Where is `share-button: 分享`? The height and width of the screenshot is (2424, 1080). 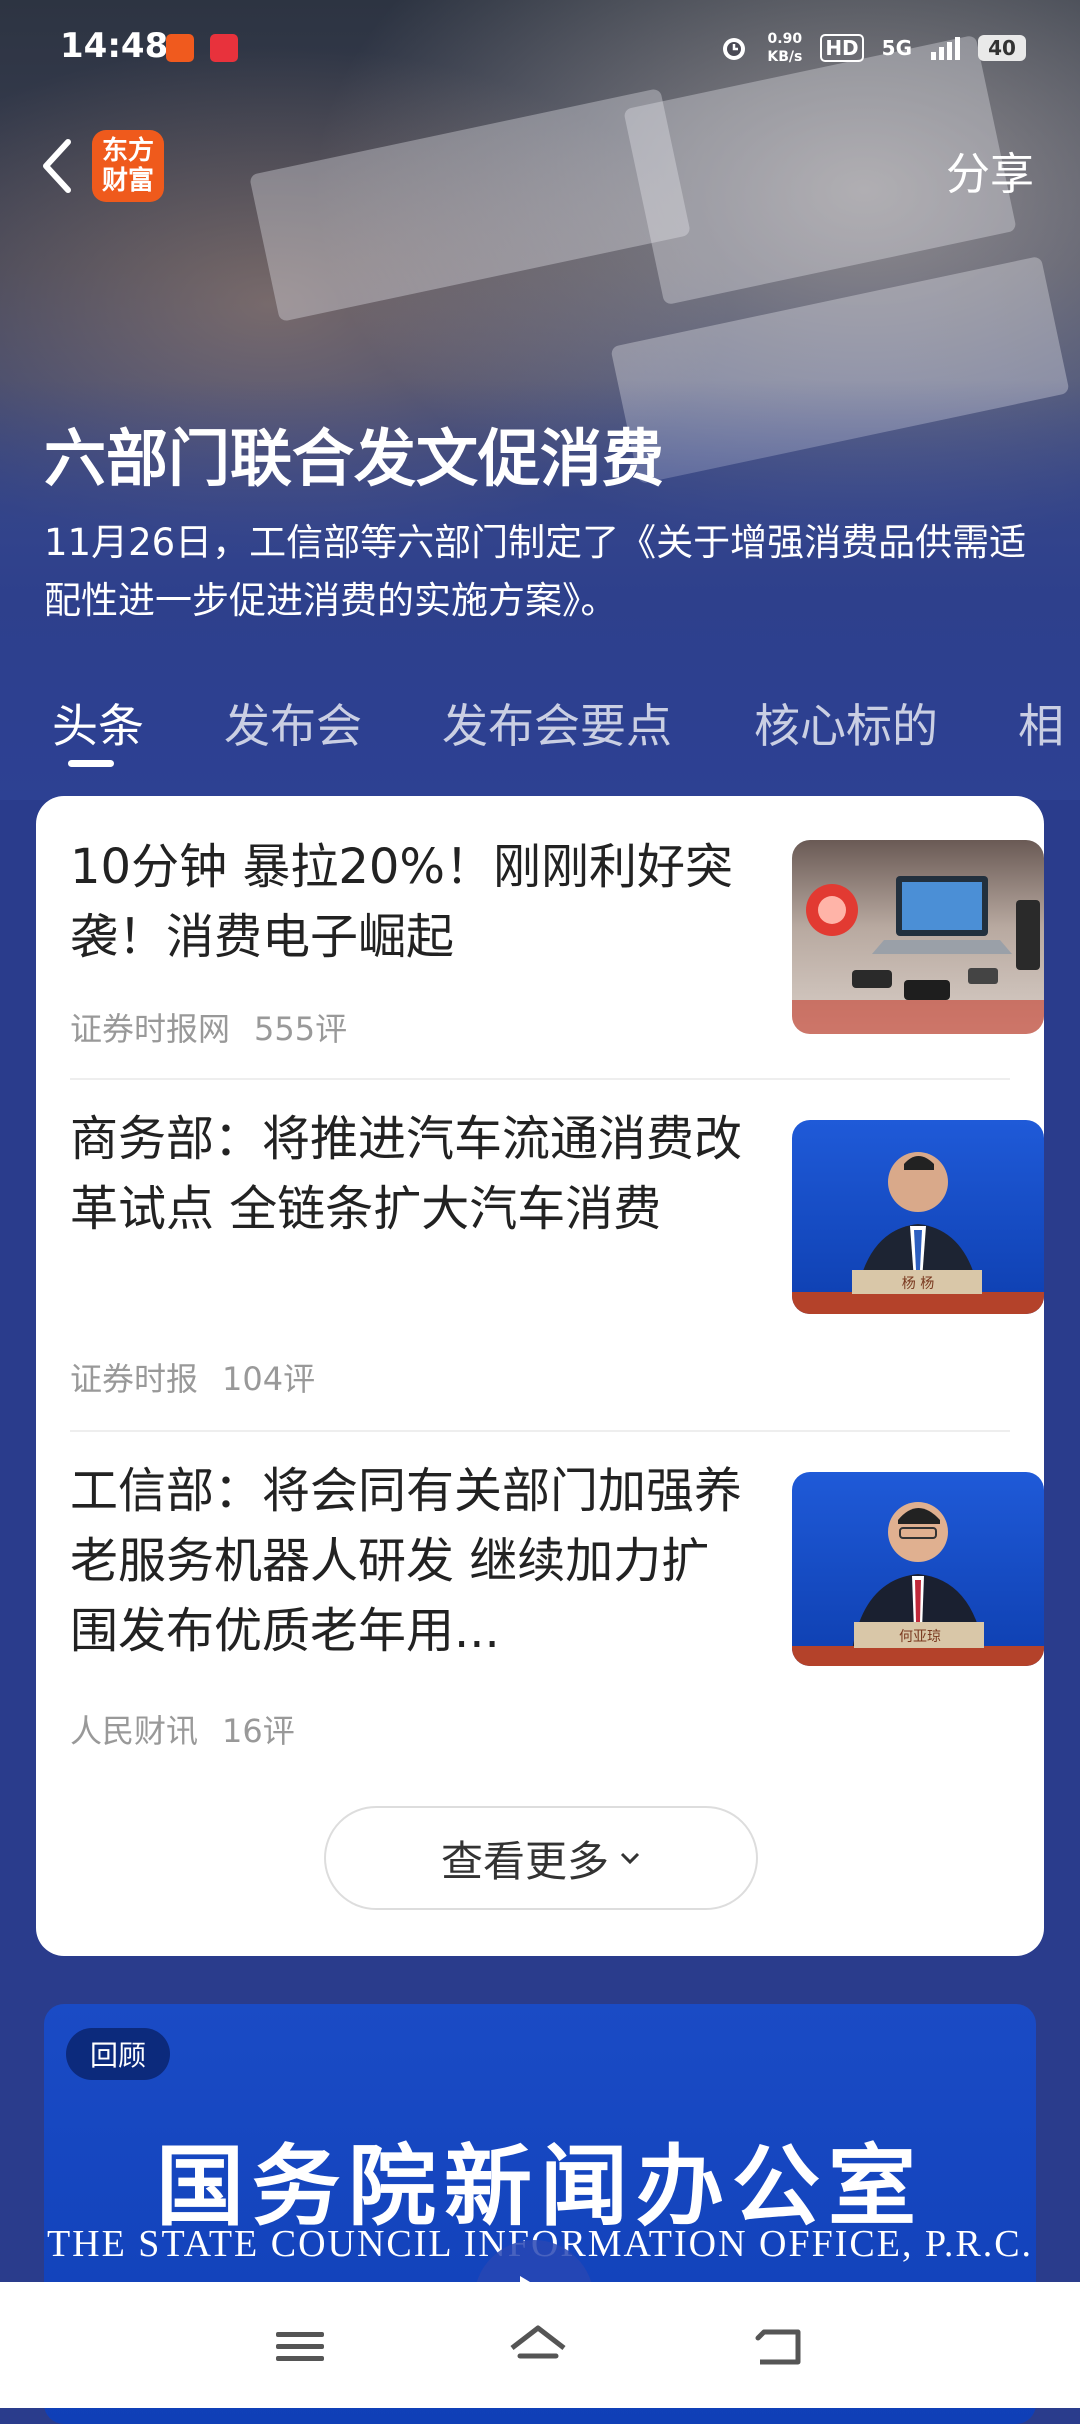
share-button: 分享 is located at coordinates (990, 170).